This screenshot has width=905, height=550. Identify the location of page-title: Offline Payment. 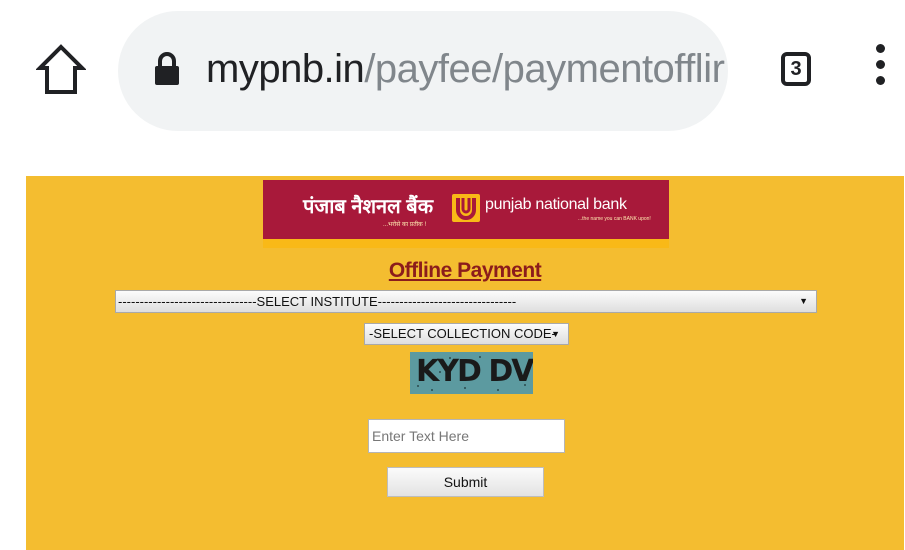
(465, 270).